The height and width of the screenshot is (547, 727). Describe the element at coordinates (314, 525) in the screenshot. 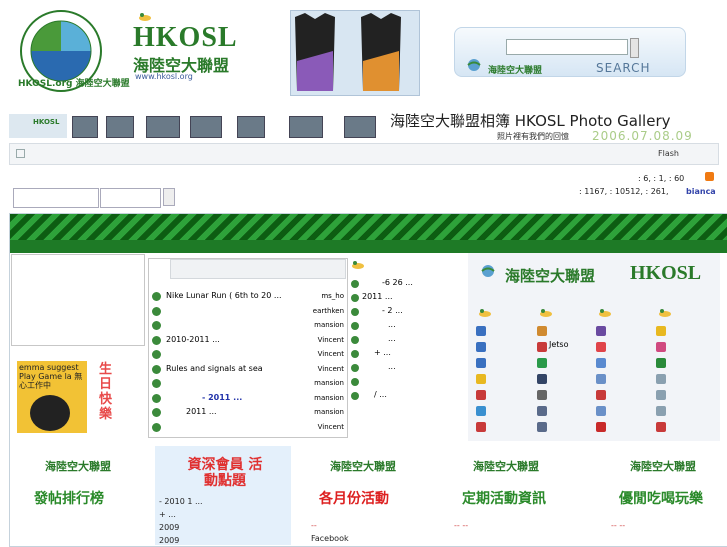

I see `section-item: --` at that location.